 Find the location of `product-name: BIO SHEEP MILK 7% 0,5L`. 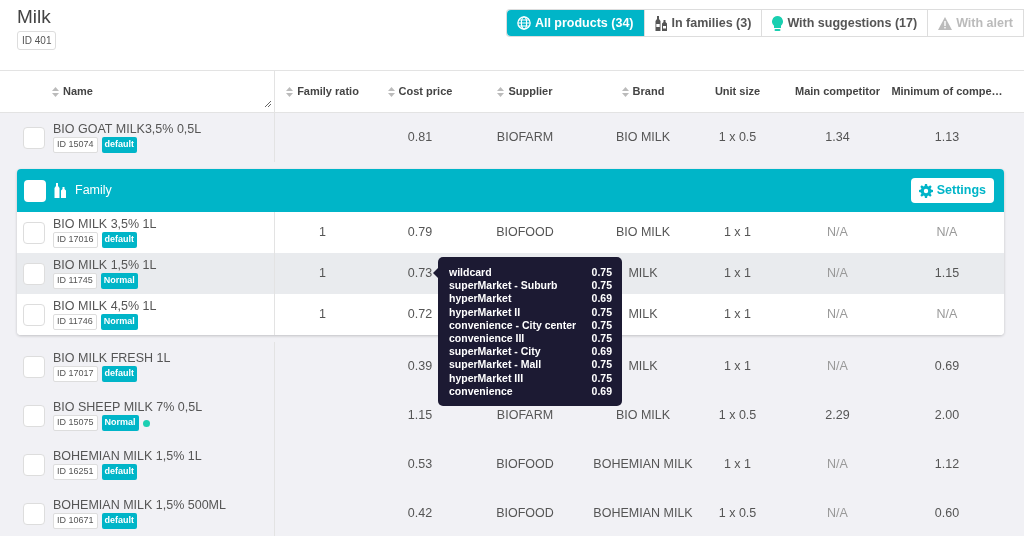

product-name: BIO SHEEP MILK 7% 0,5L is located at coordinates (128, 408).